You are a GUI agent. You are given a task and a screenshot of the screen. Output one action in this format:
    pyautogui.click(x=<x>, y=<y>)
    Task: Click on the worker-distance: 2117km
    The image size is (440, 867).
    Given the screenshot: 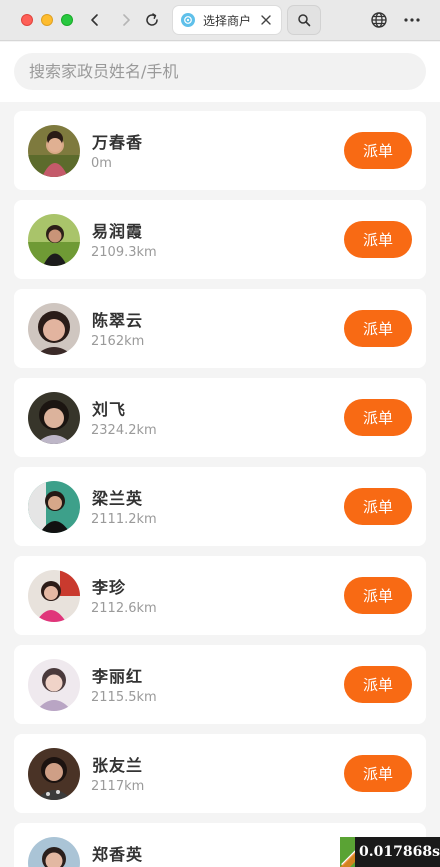 What is the action you would take?
    pyautogui.click(x=118, y=786)
    